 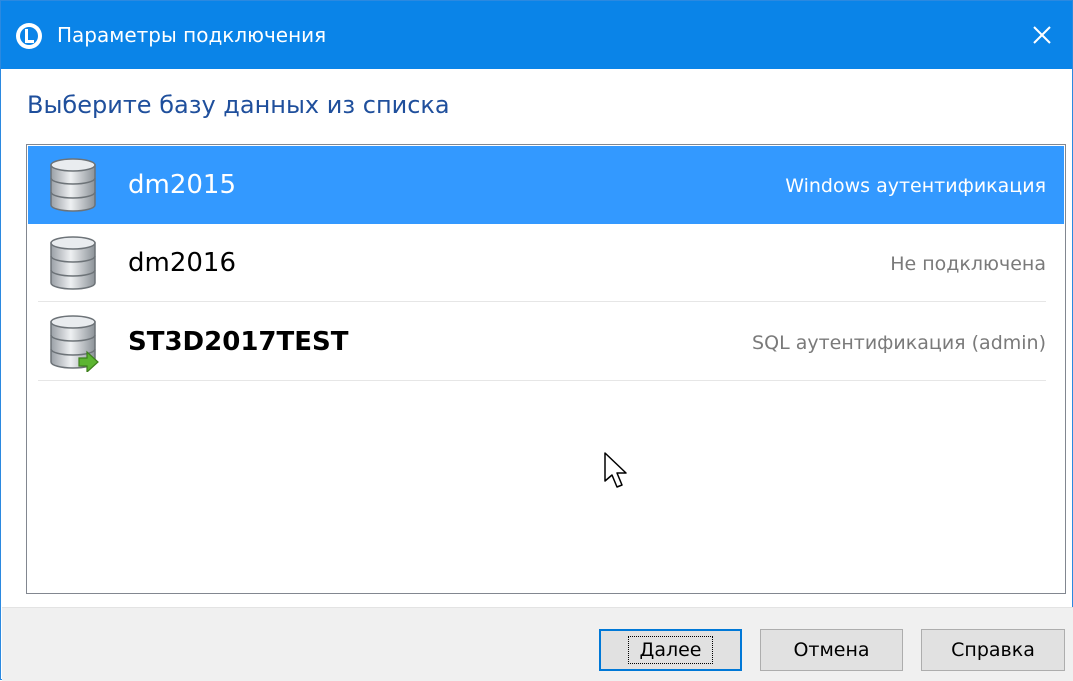 I want to click on help-button-label: Справка, so click(x=993, y=650).